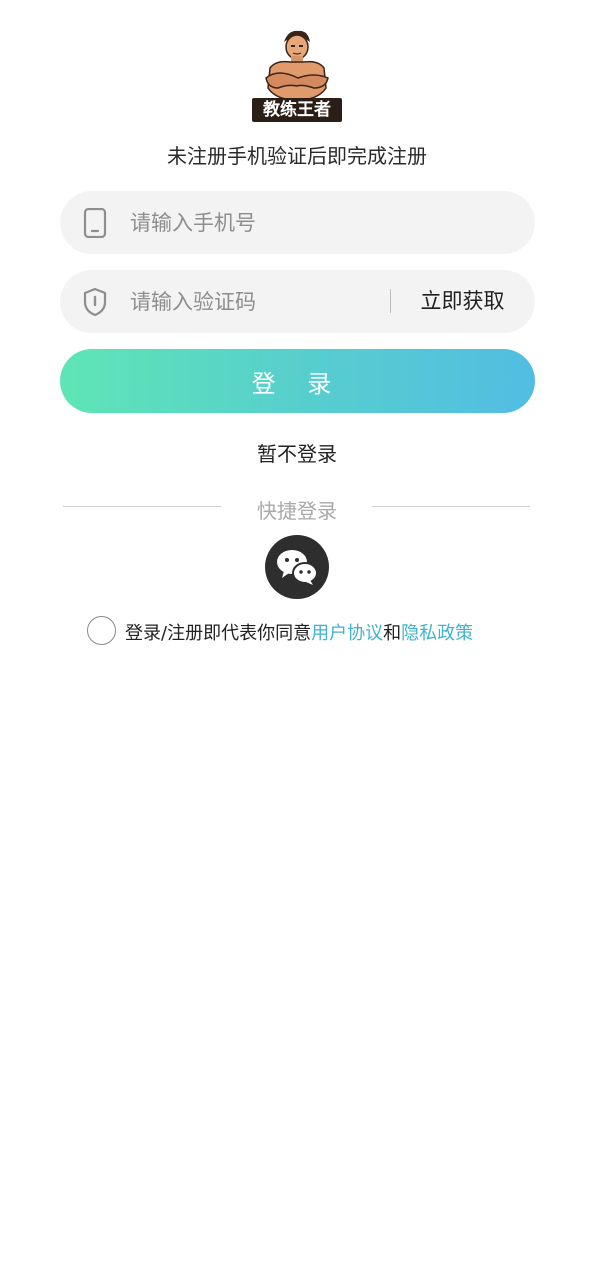  I want to click on phone-input, so click(255, 222).